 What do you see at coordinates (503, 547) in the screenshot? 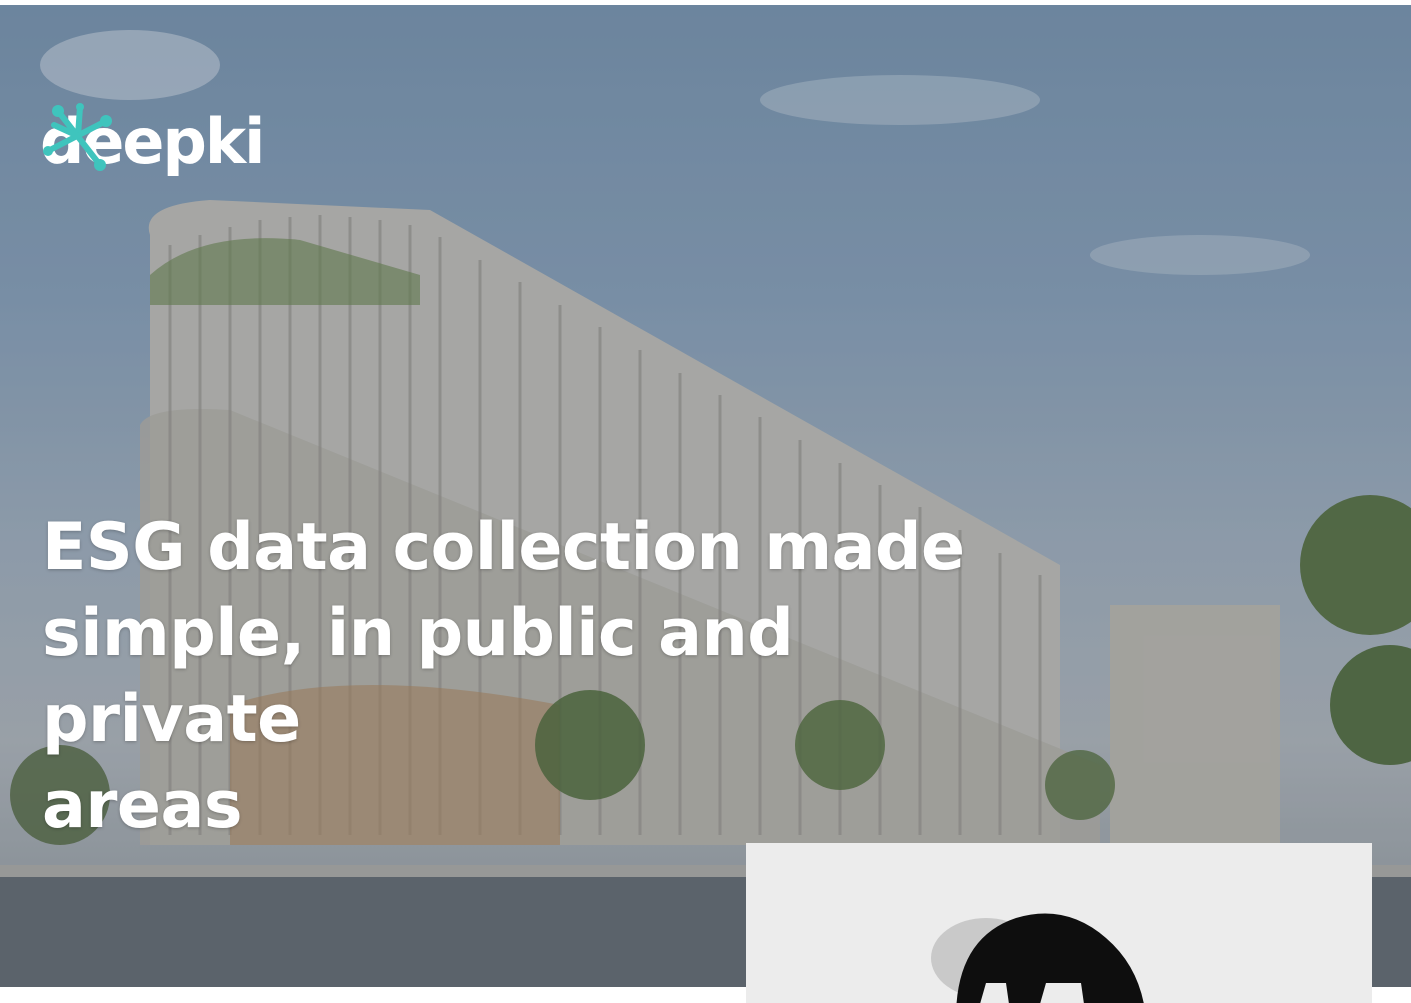
I see `headline-line: ESG data collection made` at bounding box center [503, 547].